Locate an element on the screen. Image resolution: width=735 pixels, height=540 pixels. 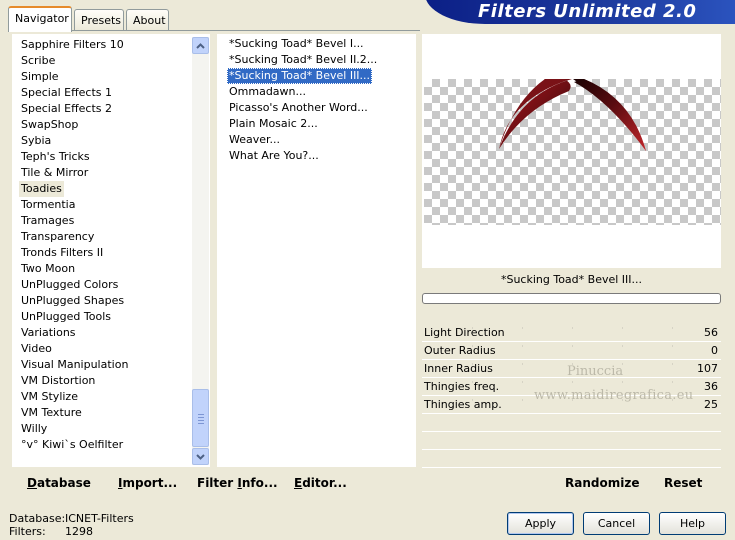
category-item: UnPlugged Colors is located at coordinates (69, 285).